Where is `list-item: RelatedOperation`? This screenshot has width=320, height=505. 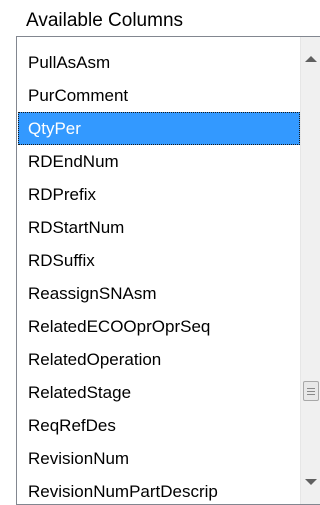
list-item: RelatedOperation is located at coordinates (159, 359).